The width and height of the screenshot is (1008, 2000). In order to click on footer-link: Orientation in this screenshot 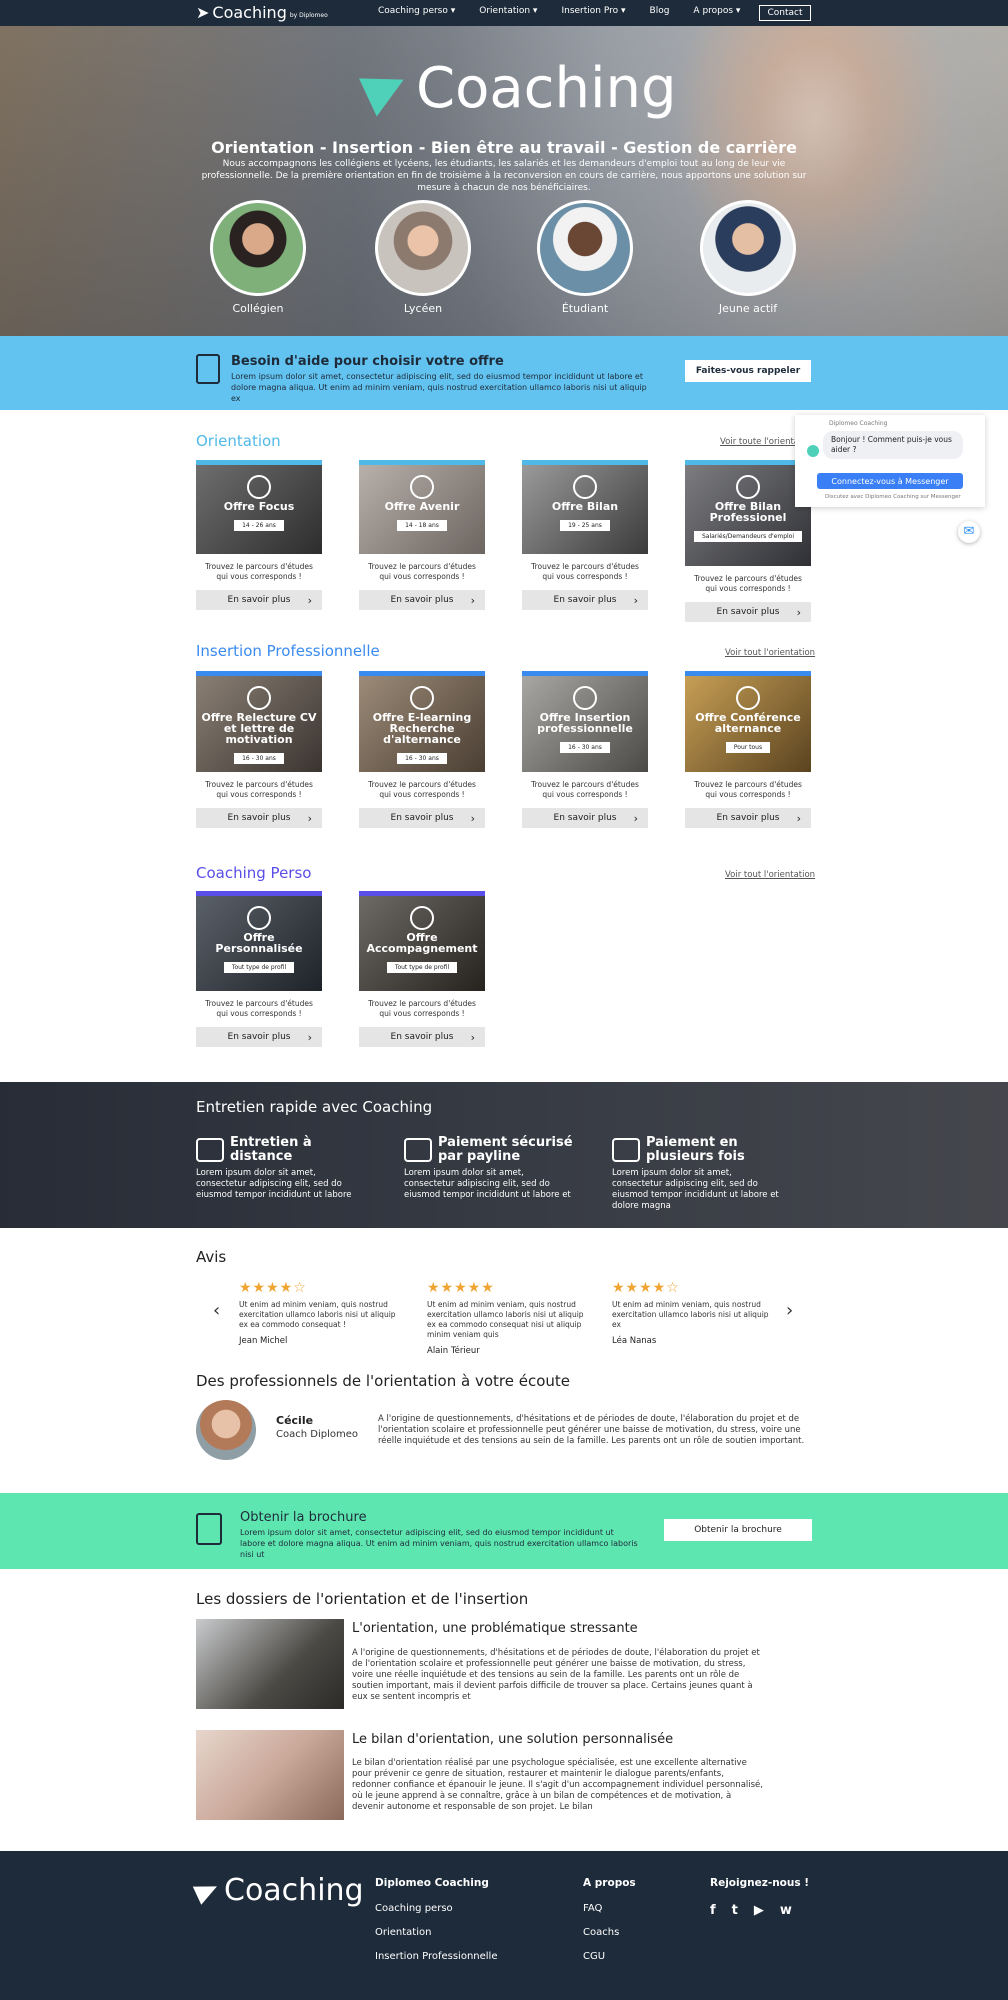, I will do `click(436, 1932)`.